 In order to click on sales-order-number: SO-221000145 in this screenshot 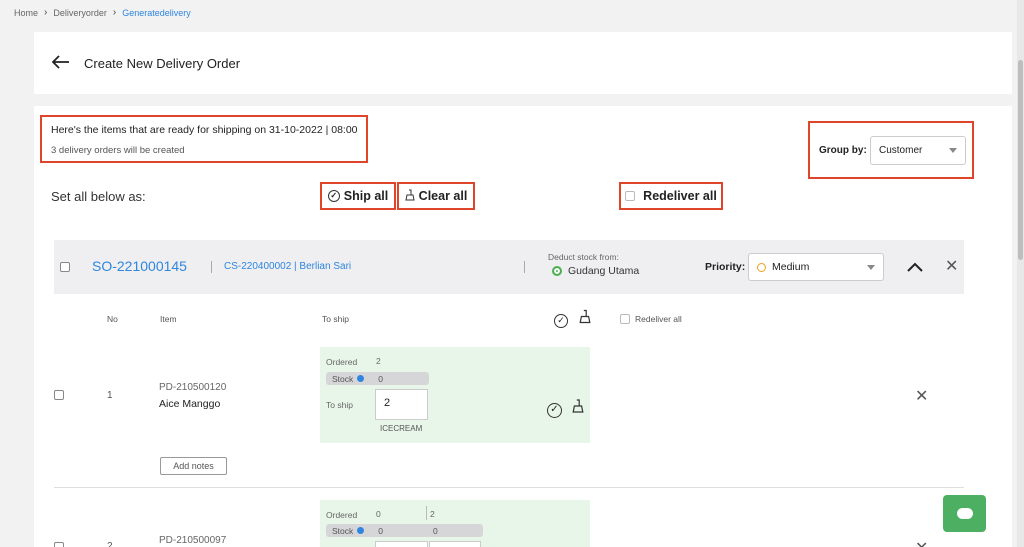, I will do `click(139, 266)`.